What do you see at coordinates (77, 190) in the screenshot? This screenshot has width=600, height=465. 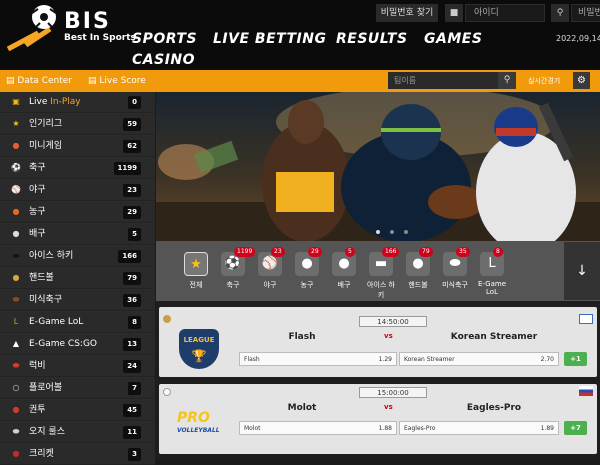 I see `sidebar-item: ⚾ 야구 23` at bounding box center [77, 190].